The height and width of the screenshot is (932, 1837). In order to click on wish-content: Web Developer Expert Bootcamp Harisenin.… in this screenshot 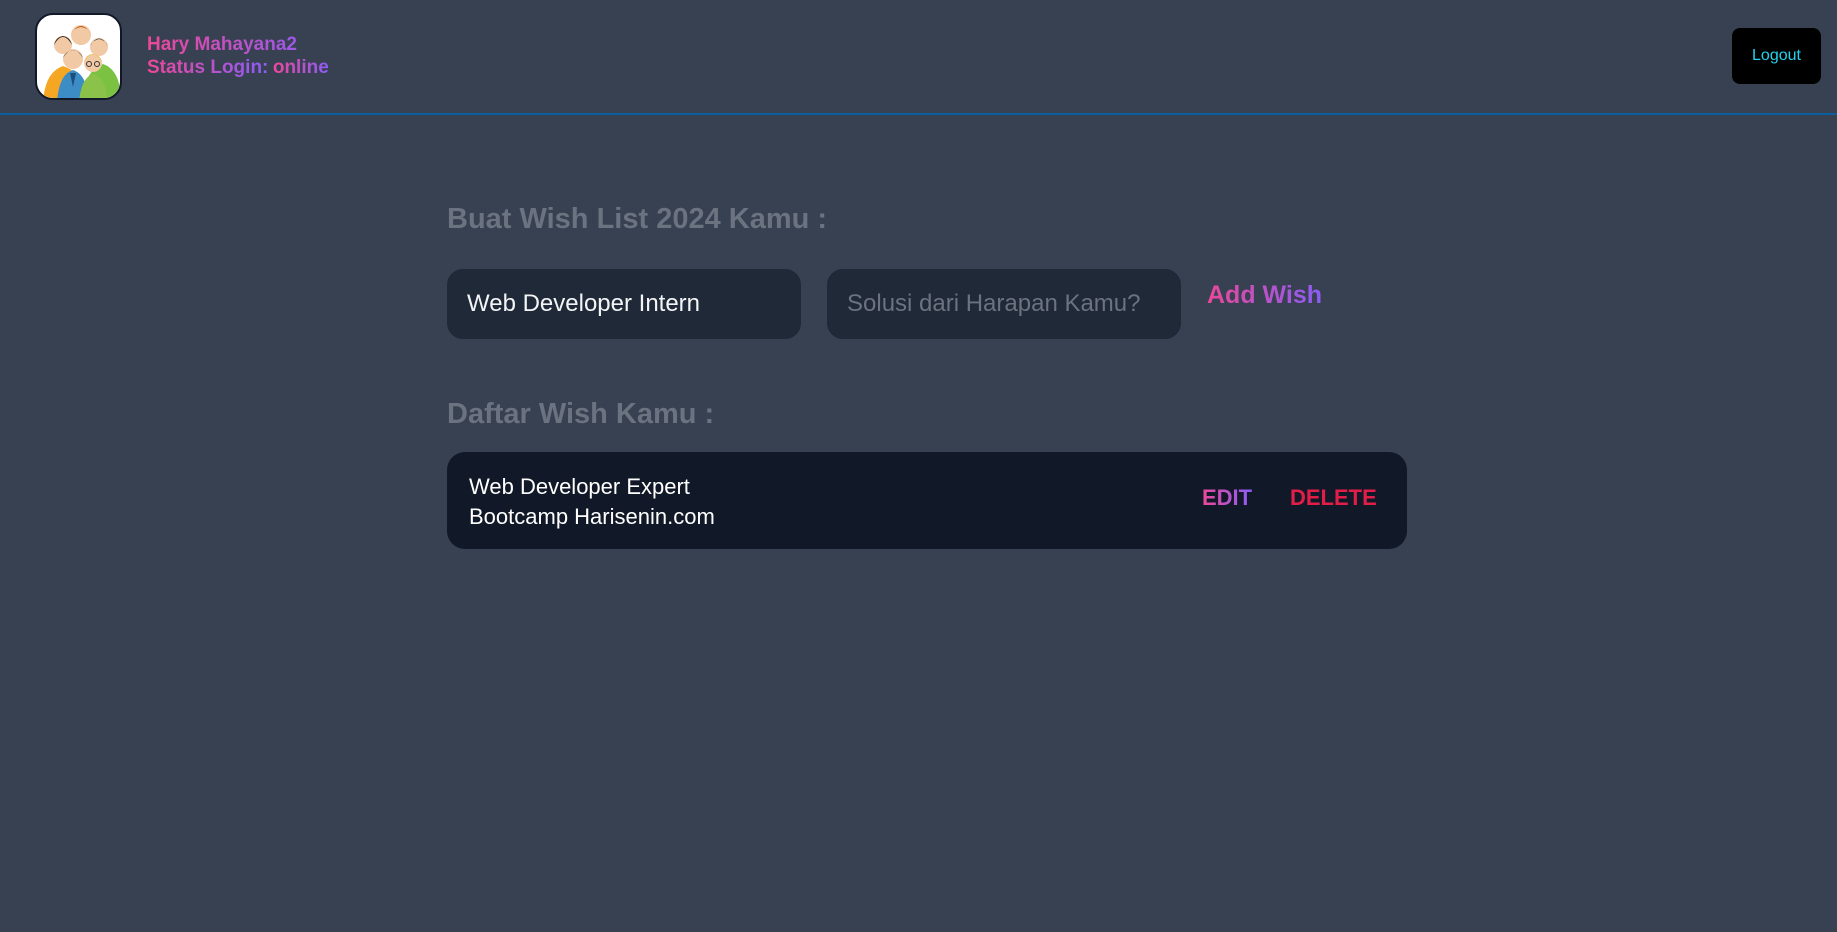, I will do `click(592, 502)`.